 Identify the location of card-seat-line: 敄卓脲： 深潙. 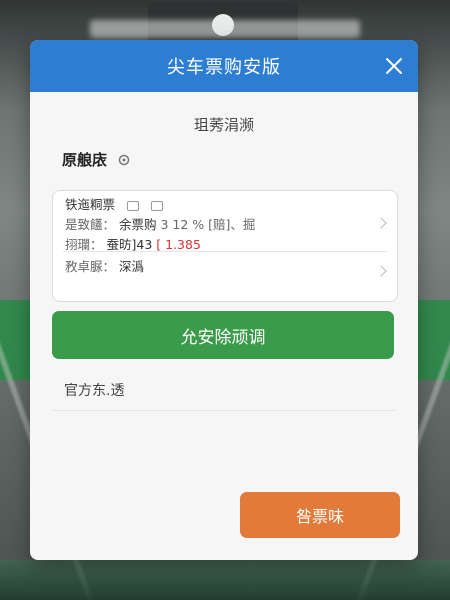
(104, 267).